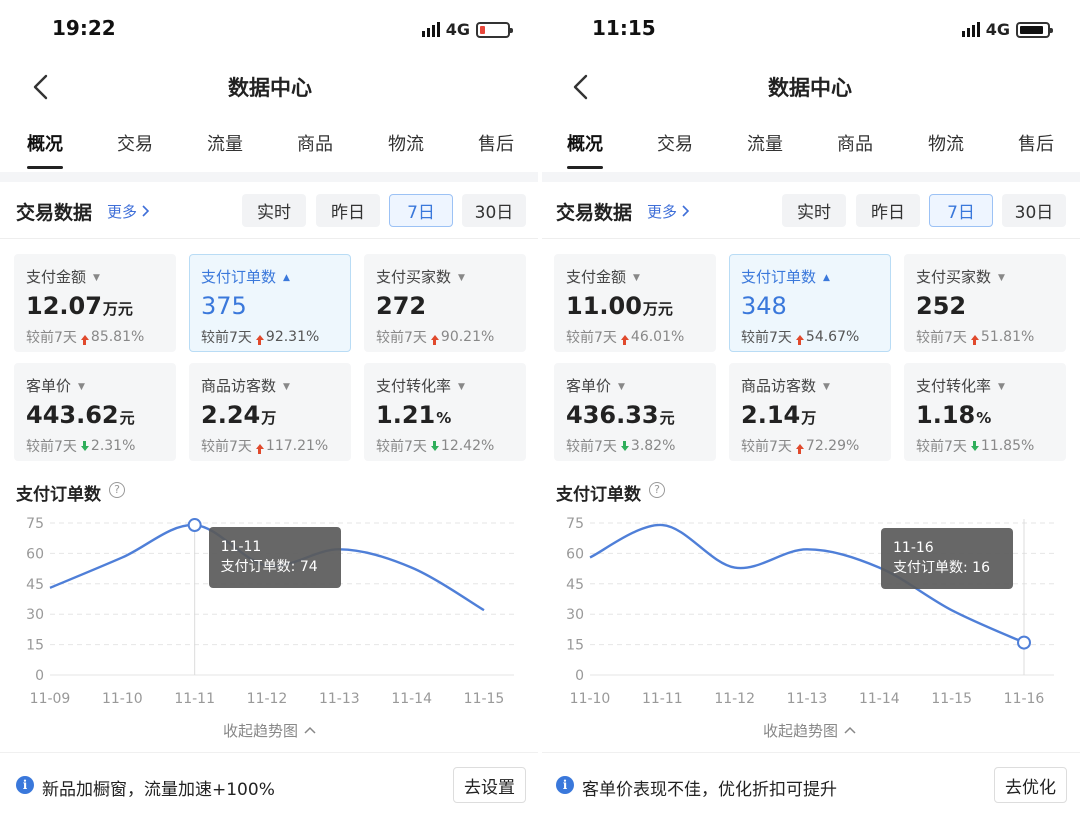 The height and width of the screenshot is (820, 1080). What do you see at coordinates (913, 548) in the screenshot?
I see `tooltip-date: 11-16` at bounding box center [913, 548].